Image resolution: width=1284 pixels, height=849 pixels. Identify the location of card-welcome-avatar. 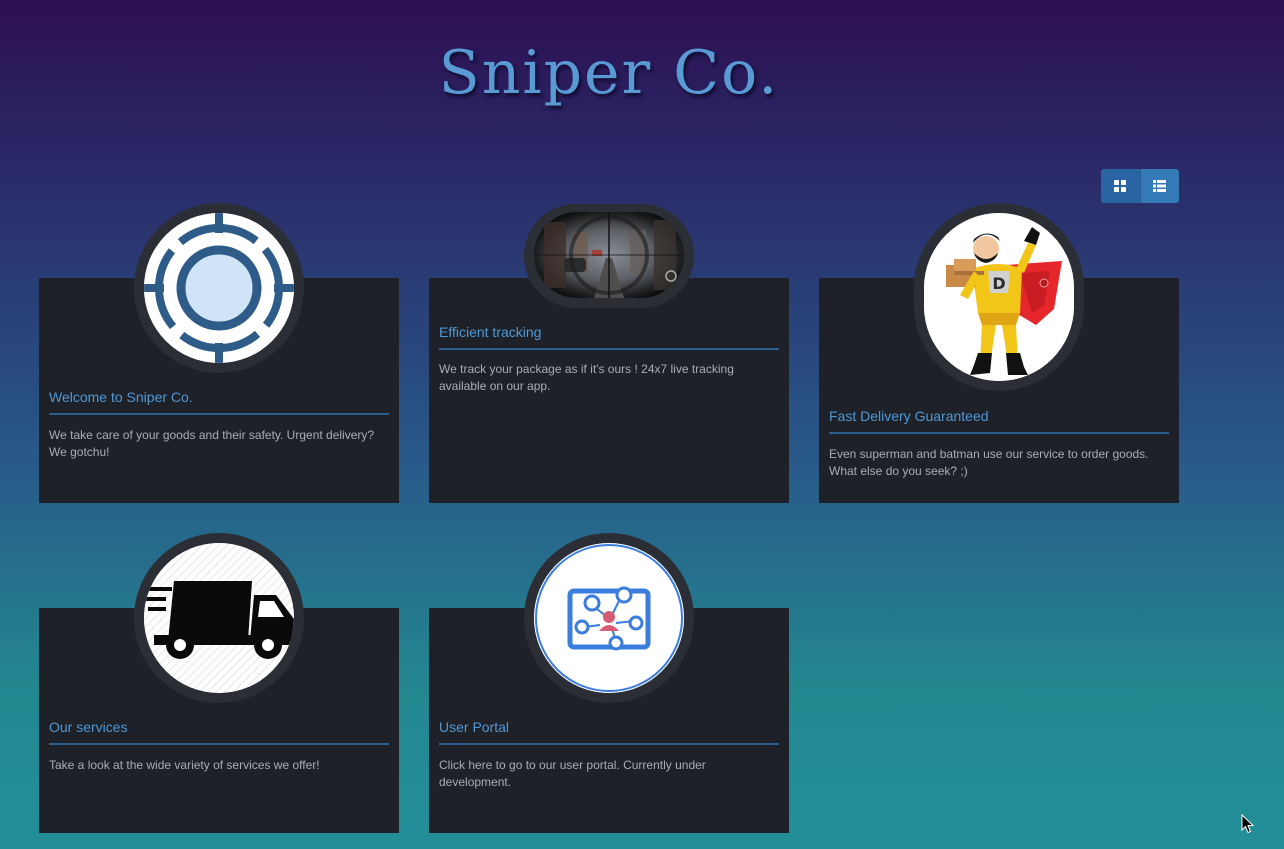
(219, 288).